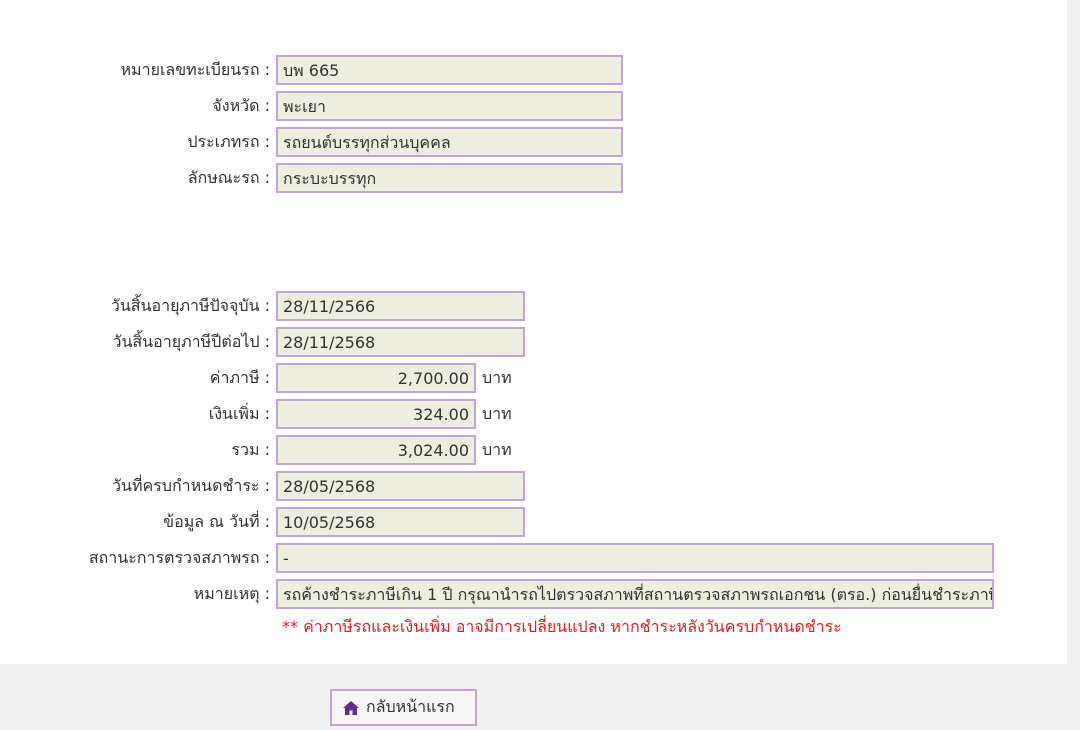  Describe the element at coordinates (190, 305) in the screenshot. I see `current-expiry-label: วันสิ้นอายุภาษีปัจจุบัน :` at that location.